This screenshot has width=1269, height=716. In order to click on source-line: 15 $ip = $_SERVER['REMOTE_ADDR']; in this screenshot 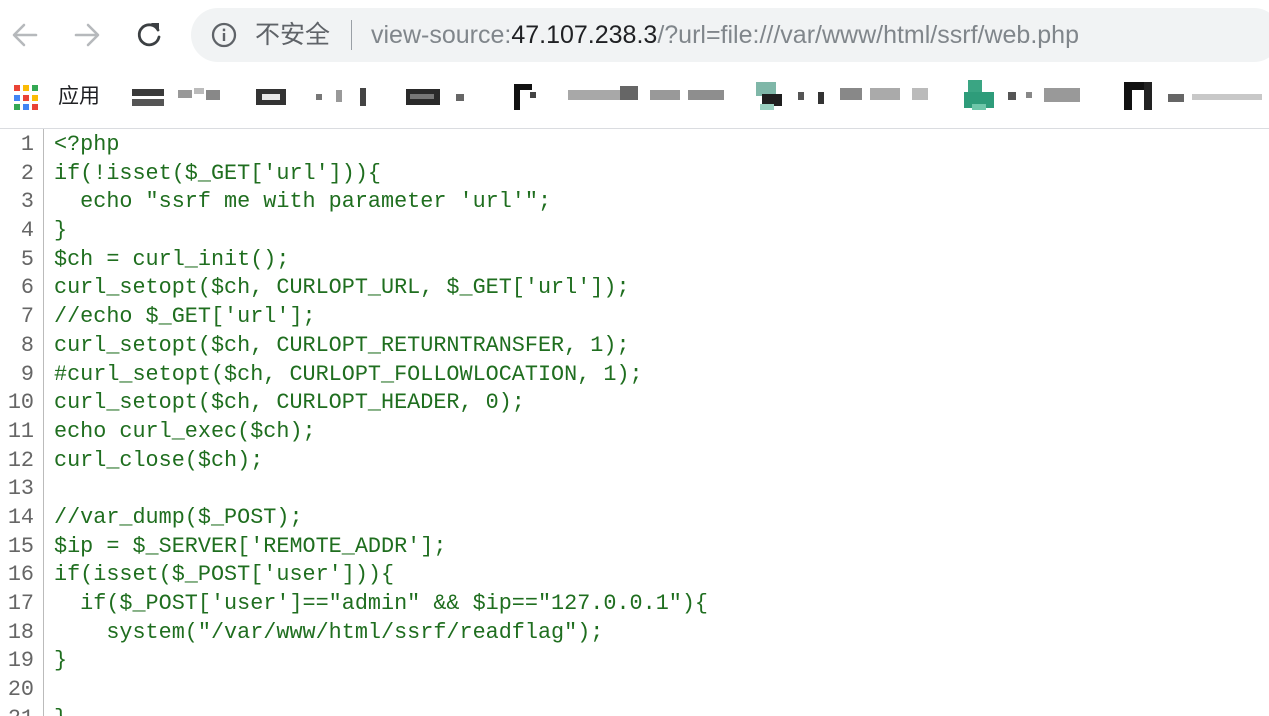, I will do `click(634, 547)`.